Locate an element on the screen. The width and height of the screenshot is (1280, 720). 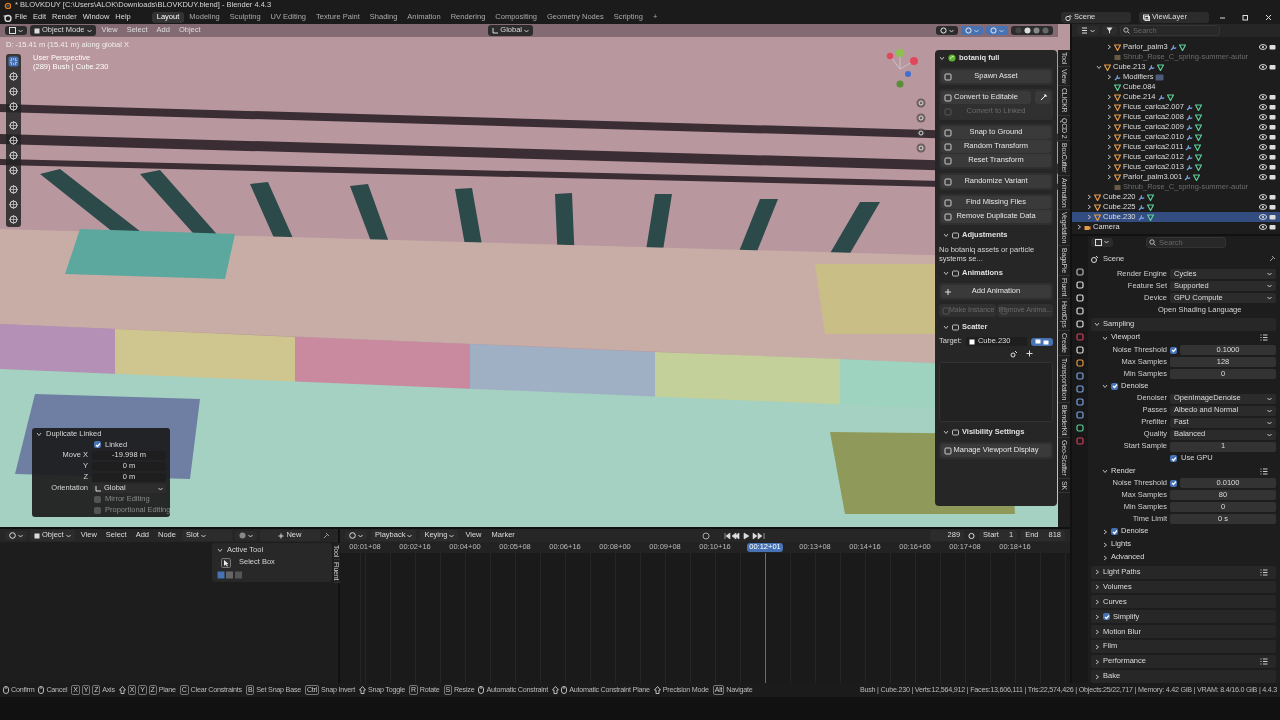
tool-icon is located at coordinates (1080, 272).